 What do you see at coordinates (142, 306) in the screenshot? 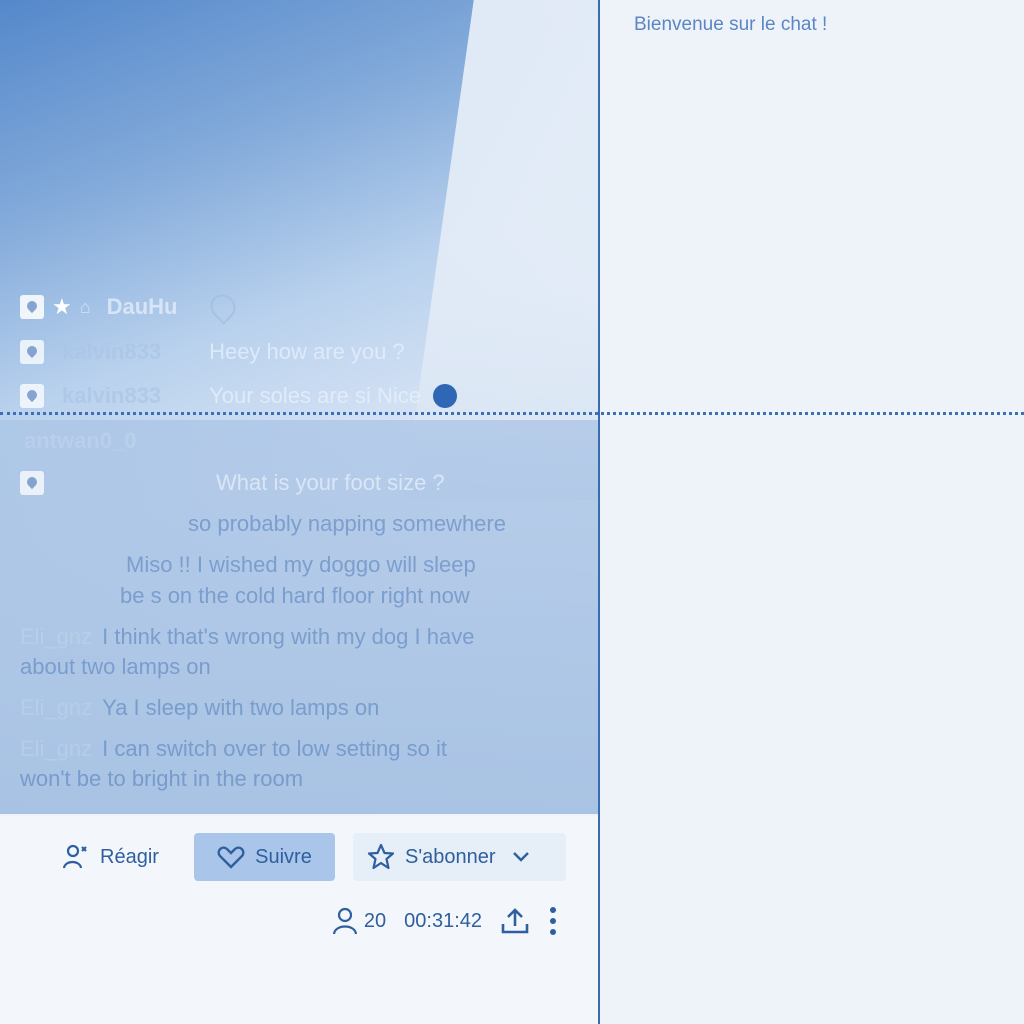
I see `overlay-username: DauHu` at bounding box center [142, 306].